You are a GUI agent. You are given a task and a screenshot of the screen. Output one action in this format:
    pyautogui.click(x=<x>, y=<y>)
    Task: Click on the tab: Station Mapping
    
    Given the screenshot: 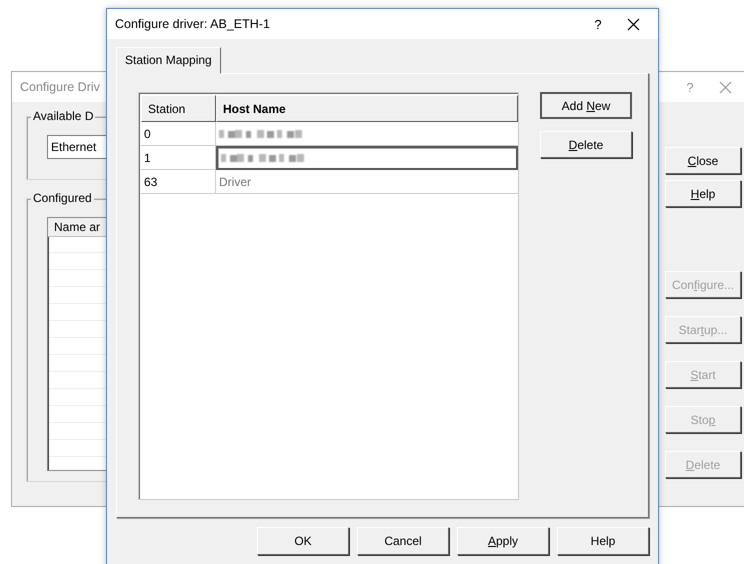 What is the action you would take?
    pyautogui.click(x=168, y=60)
    